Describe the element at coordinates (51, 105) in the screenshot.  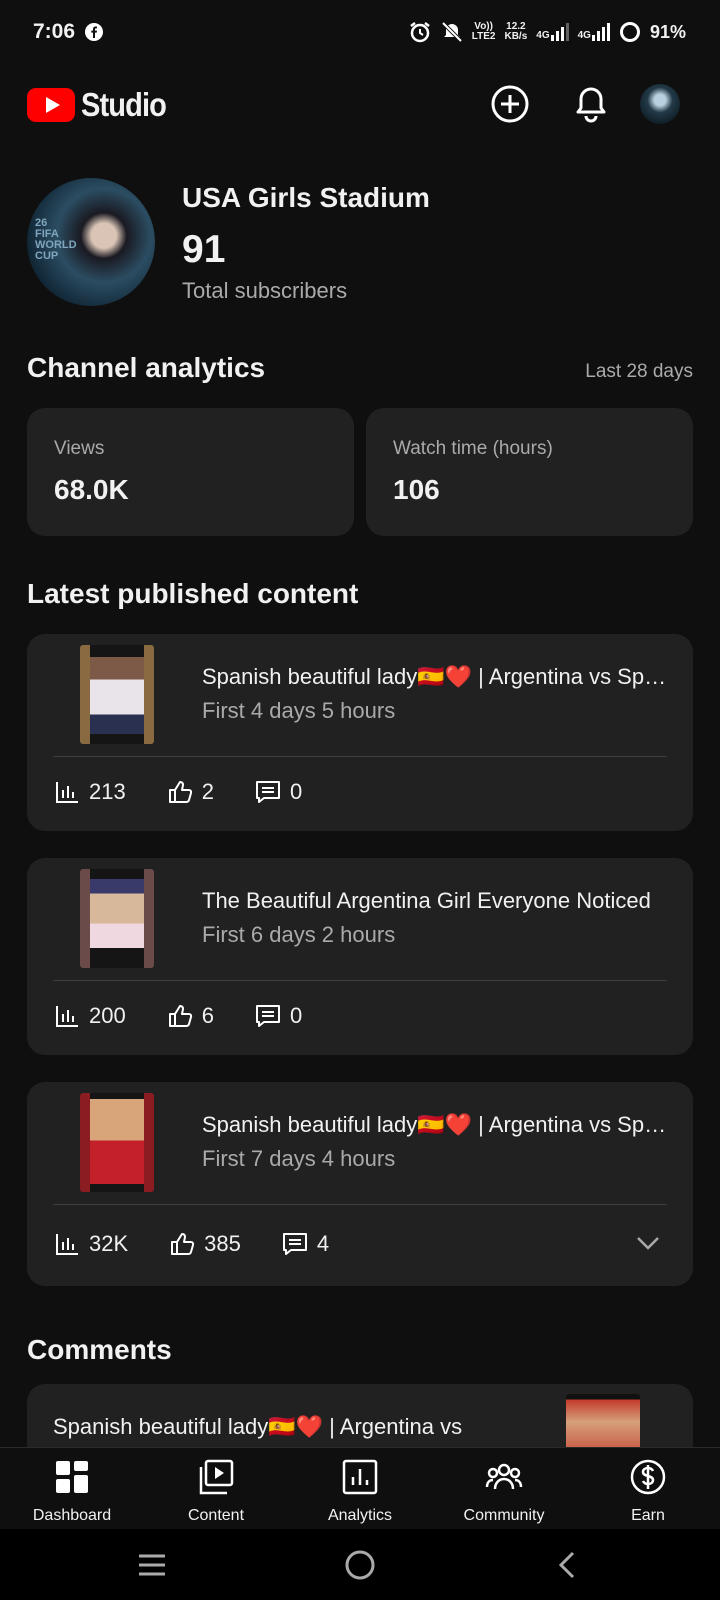
I see `youtube-play-icon` at that location.